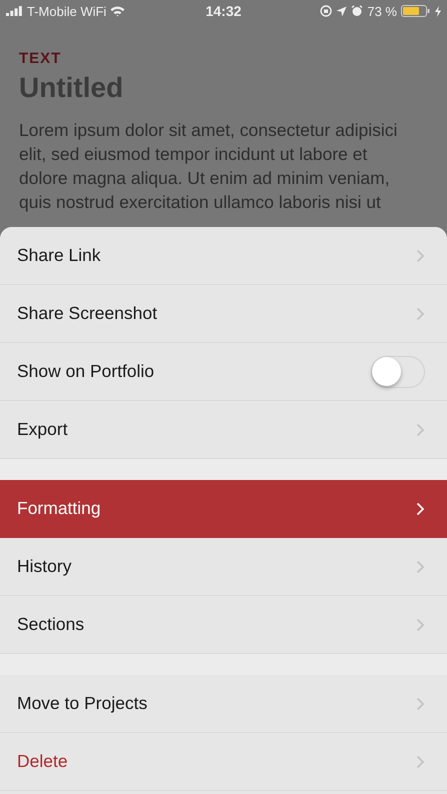  Describe the element at coordinates (208, 166) in the screenshot. I see `body-text: Lorem ipsum dolor sit amet, consectetur adipisici elit, sed eiusmod tempor incidunt ut labore et dolore magna aliqua. Ut enim ad minim veniam, quis nostrud exercitation ullamco laboris nisi ut` at that location.